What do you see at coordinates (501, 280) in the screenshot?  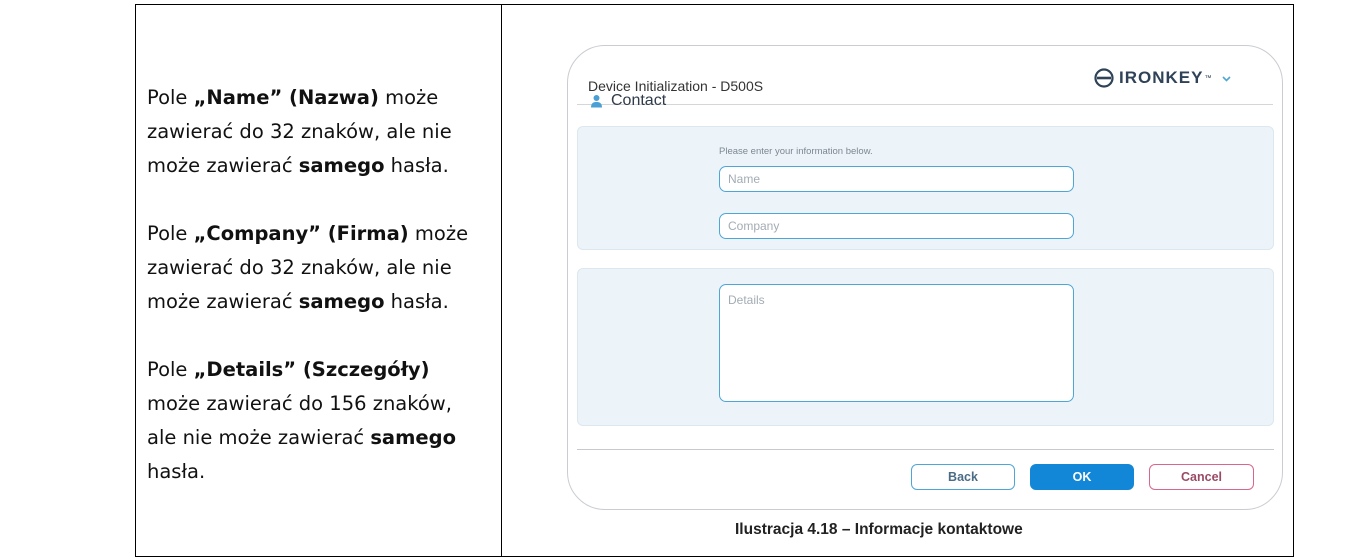 I see `table-divider` at bounding box center [501, 280].